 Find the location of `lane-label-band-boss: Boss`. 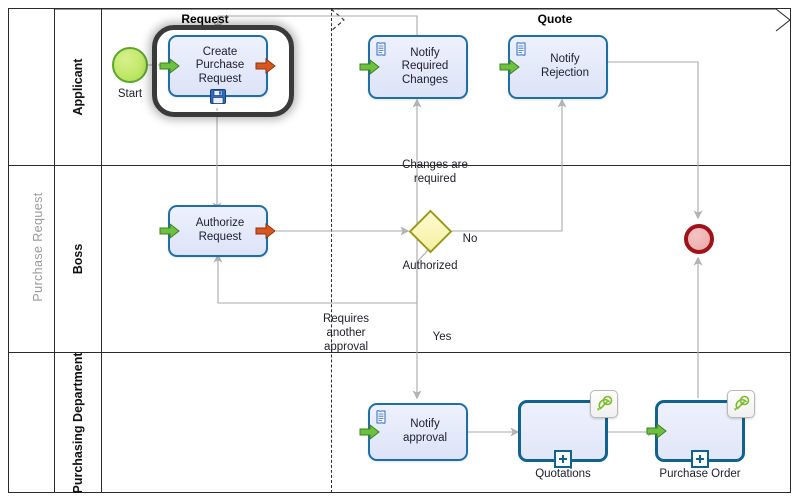

lane-label-band-boss: Boss is located at coordinates (78, 258).